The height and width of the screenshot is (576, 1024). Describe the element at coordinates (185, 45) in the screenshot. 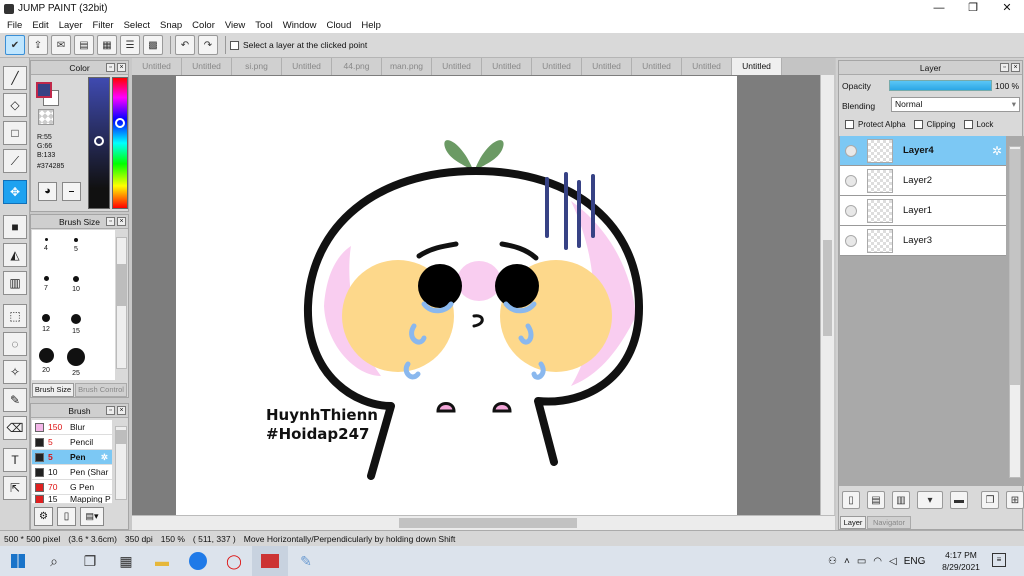

I see `undo-icon: ↶` at that location.